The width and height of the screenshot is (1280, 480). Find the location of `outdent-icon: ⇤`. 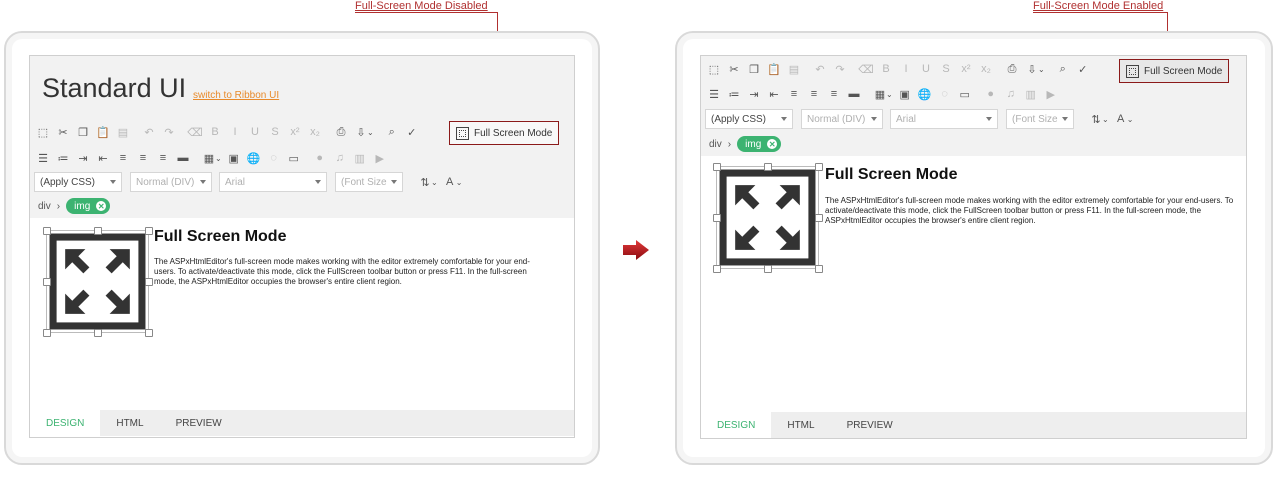

outdent-icon: ⇤ is located at coordinates (774, 94).